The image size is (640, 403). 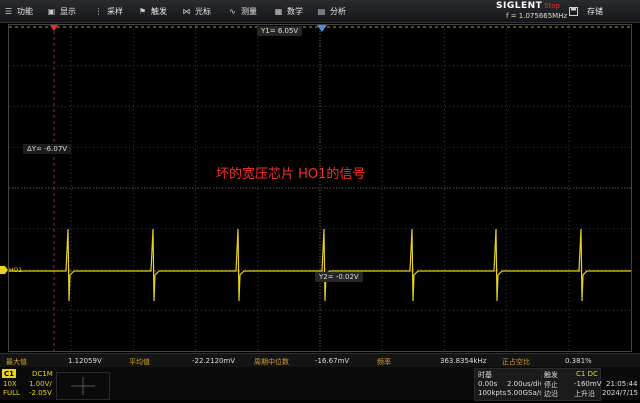 I want to click on menu-function: ☰ 功能, so click(x=18, y=11).